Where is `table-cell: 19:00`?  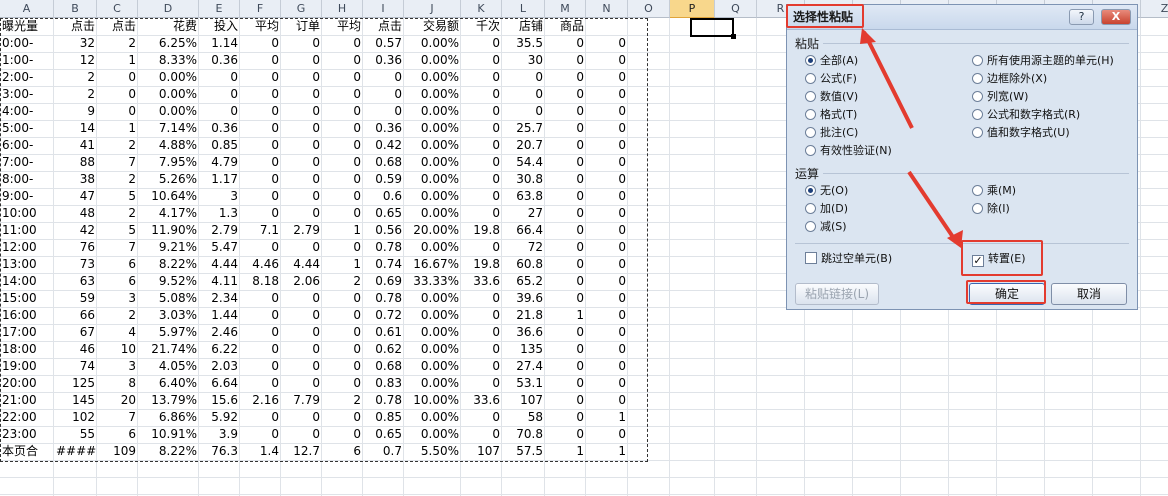 table-cell: 19:00 is located at coordinates (27, 366).